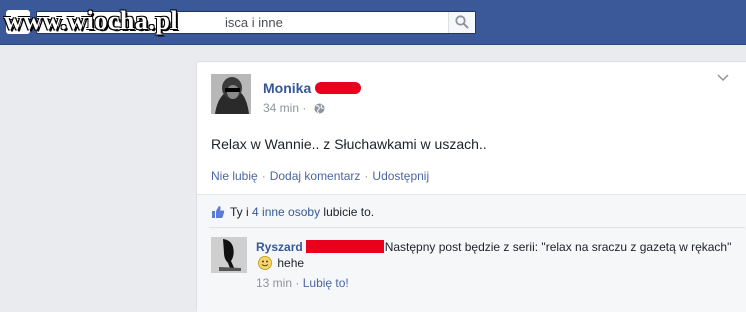 This screenshot has width=746, height=312. I want to click on post-author-name: Monika, so click(287, 88).